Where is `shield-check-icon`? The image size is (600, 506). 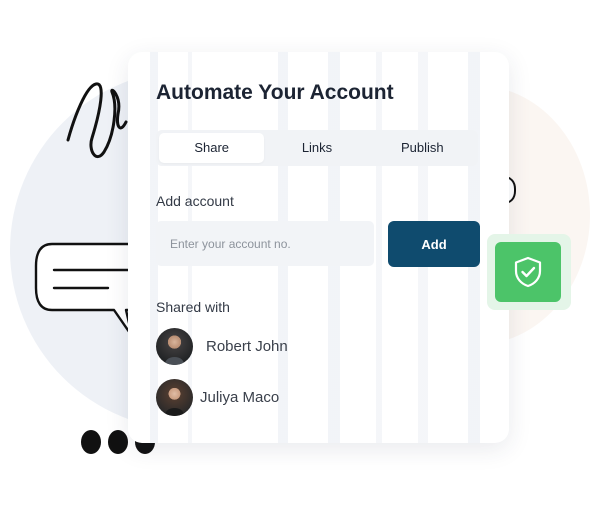 shield-check-icon is located at coordinates (528, 272).